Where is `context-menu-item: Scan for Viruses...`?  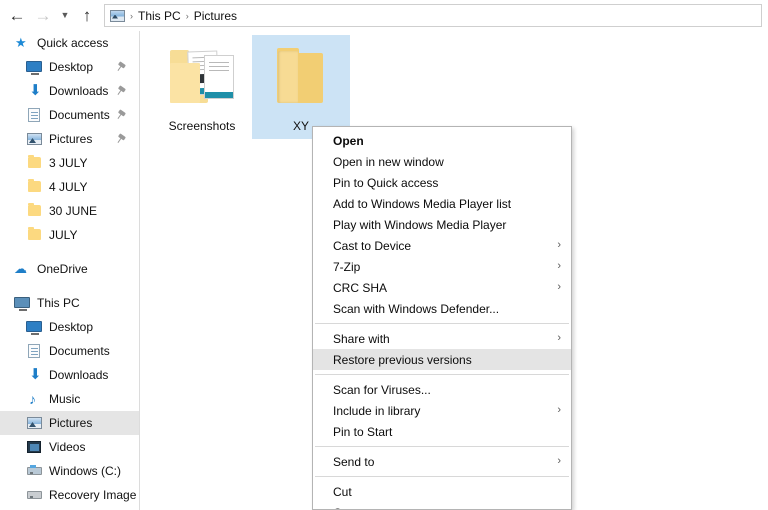 context-menu-item: Scan for Viruses... is located at coordinates (442, 389).